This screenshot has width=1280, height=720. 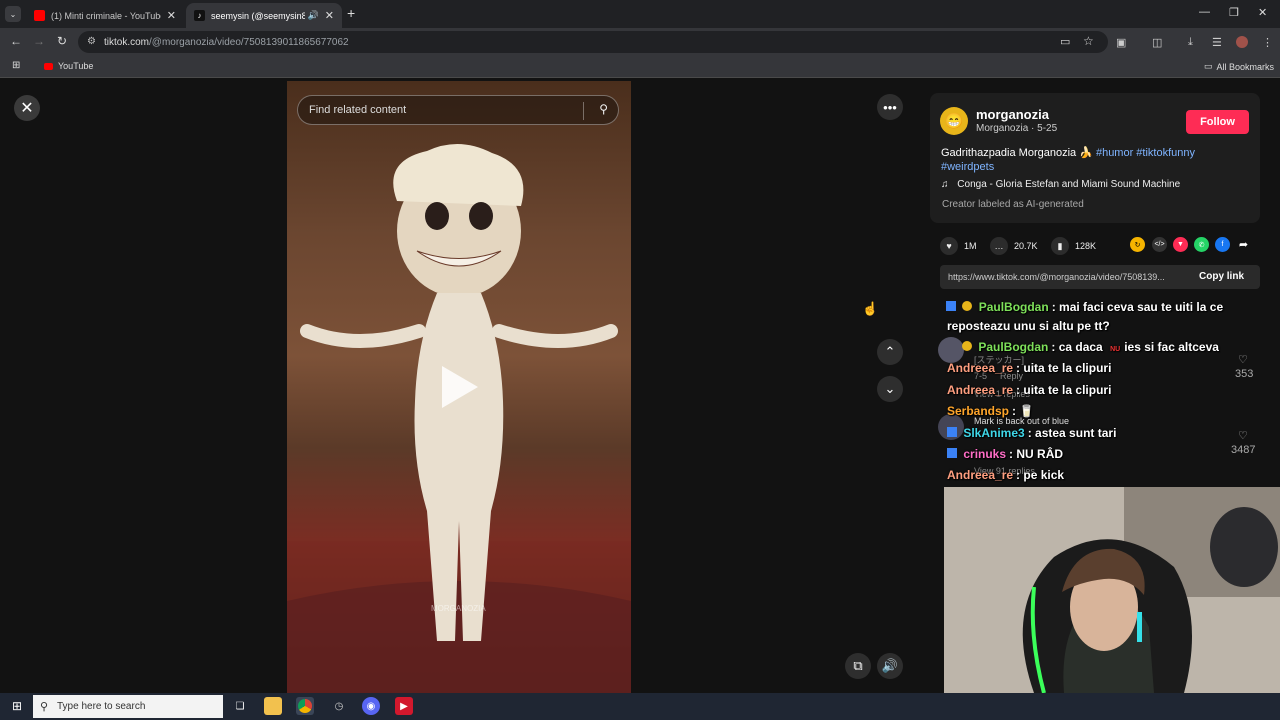 What do you see at coordinates (583, 111) in the screenshot?
I see `search-divider` at bounding box center [583, 111].